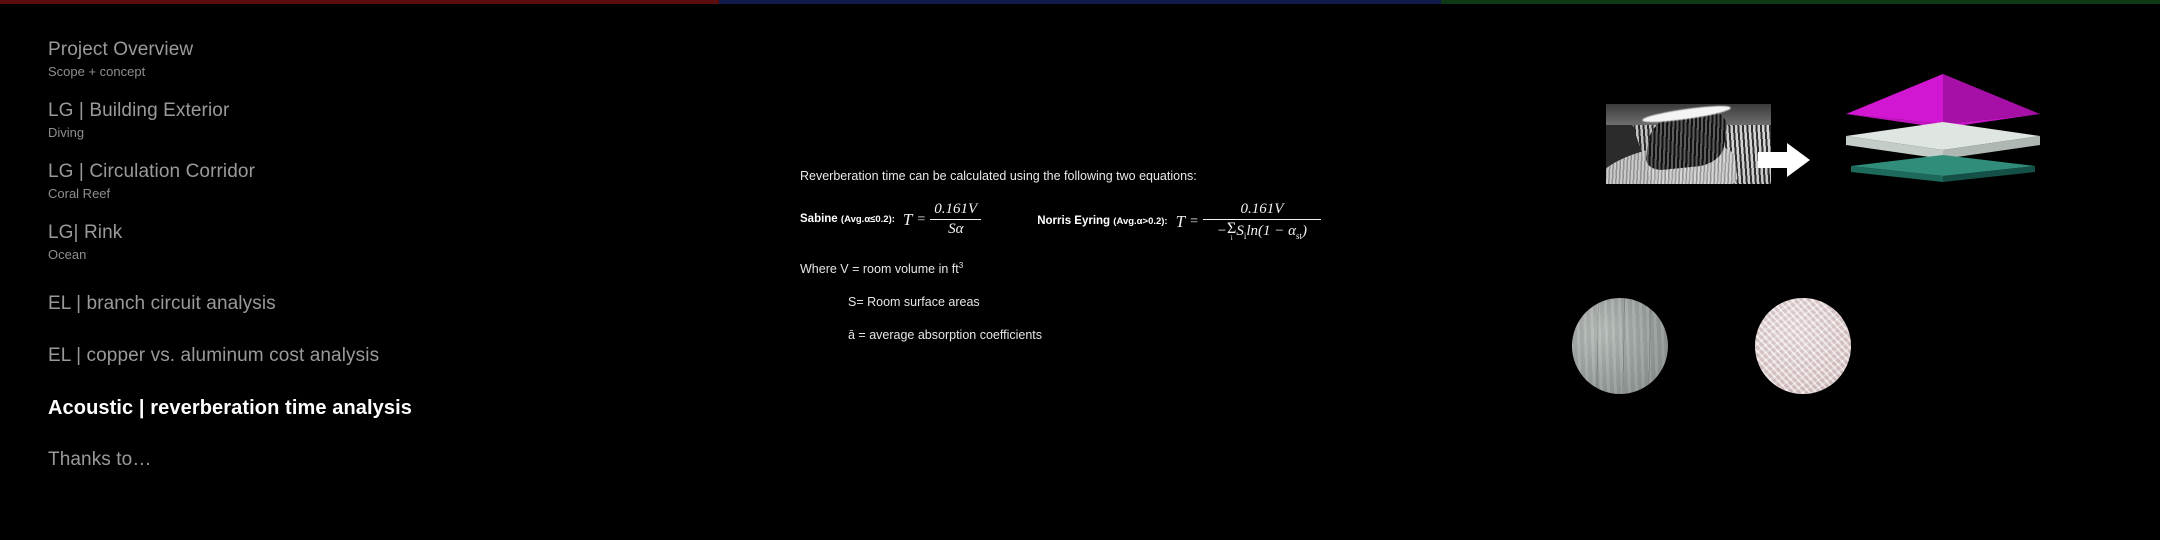 Image resolution: width=2160 pixels, height=540 pixels. Describe the element at coordinates (956, 219) in the screenshot. I see `sabine-fraction: 0.161V Sα` at that location.